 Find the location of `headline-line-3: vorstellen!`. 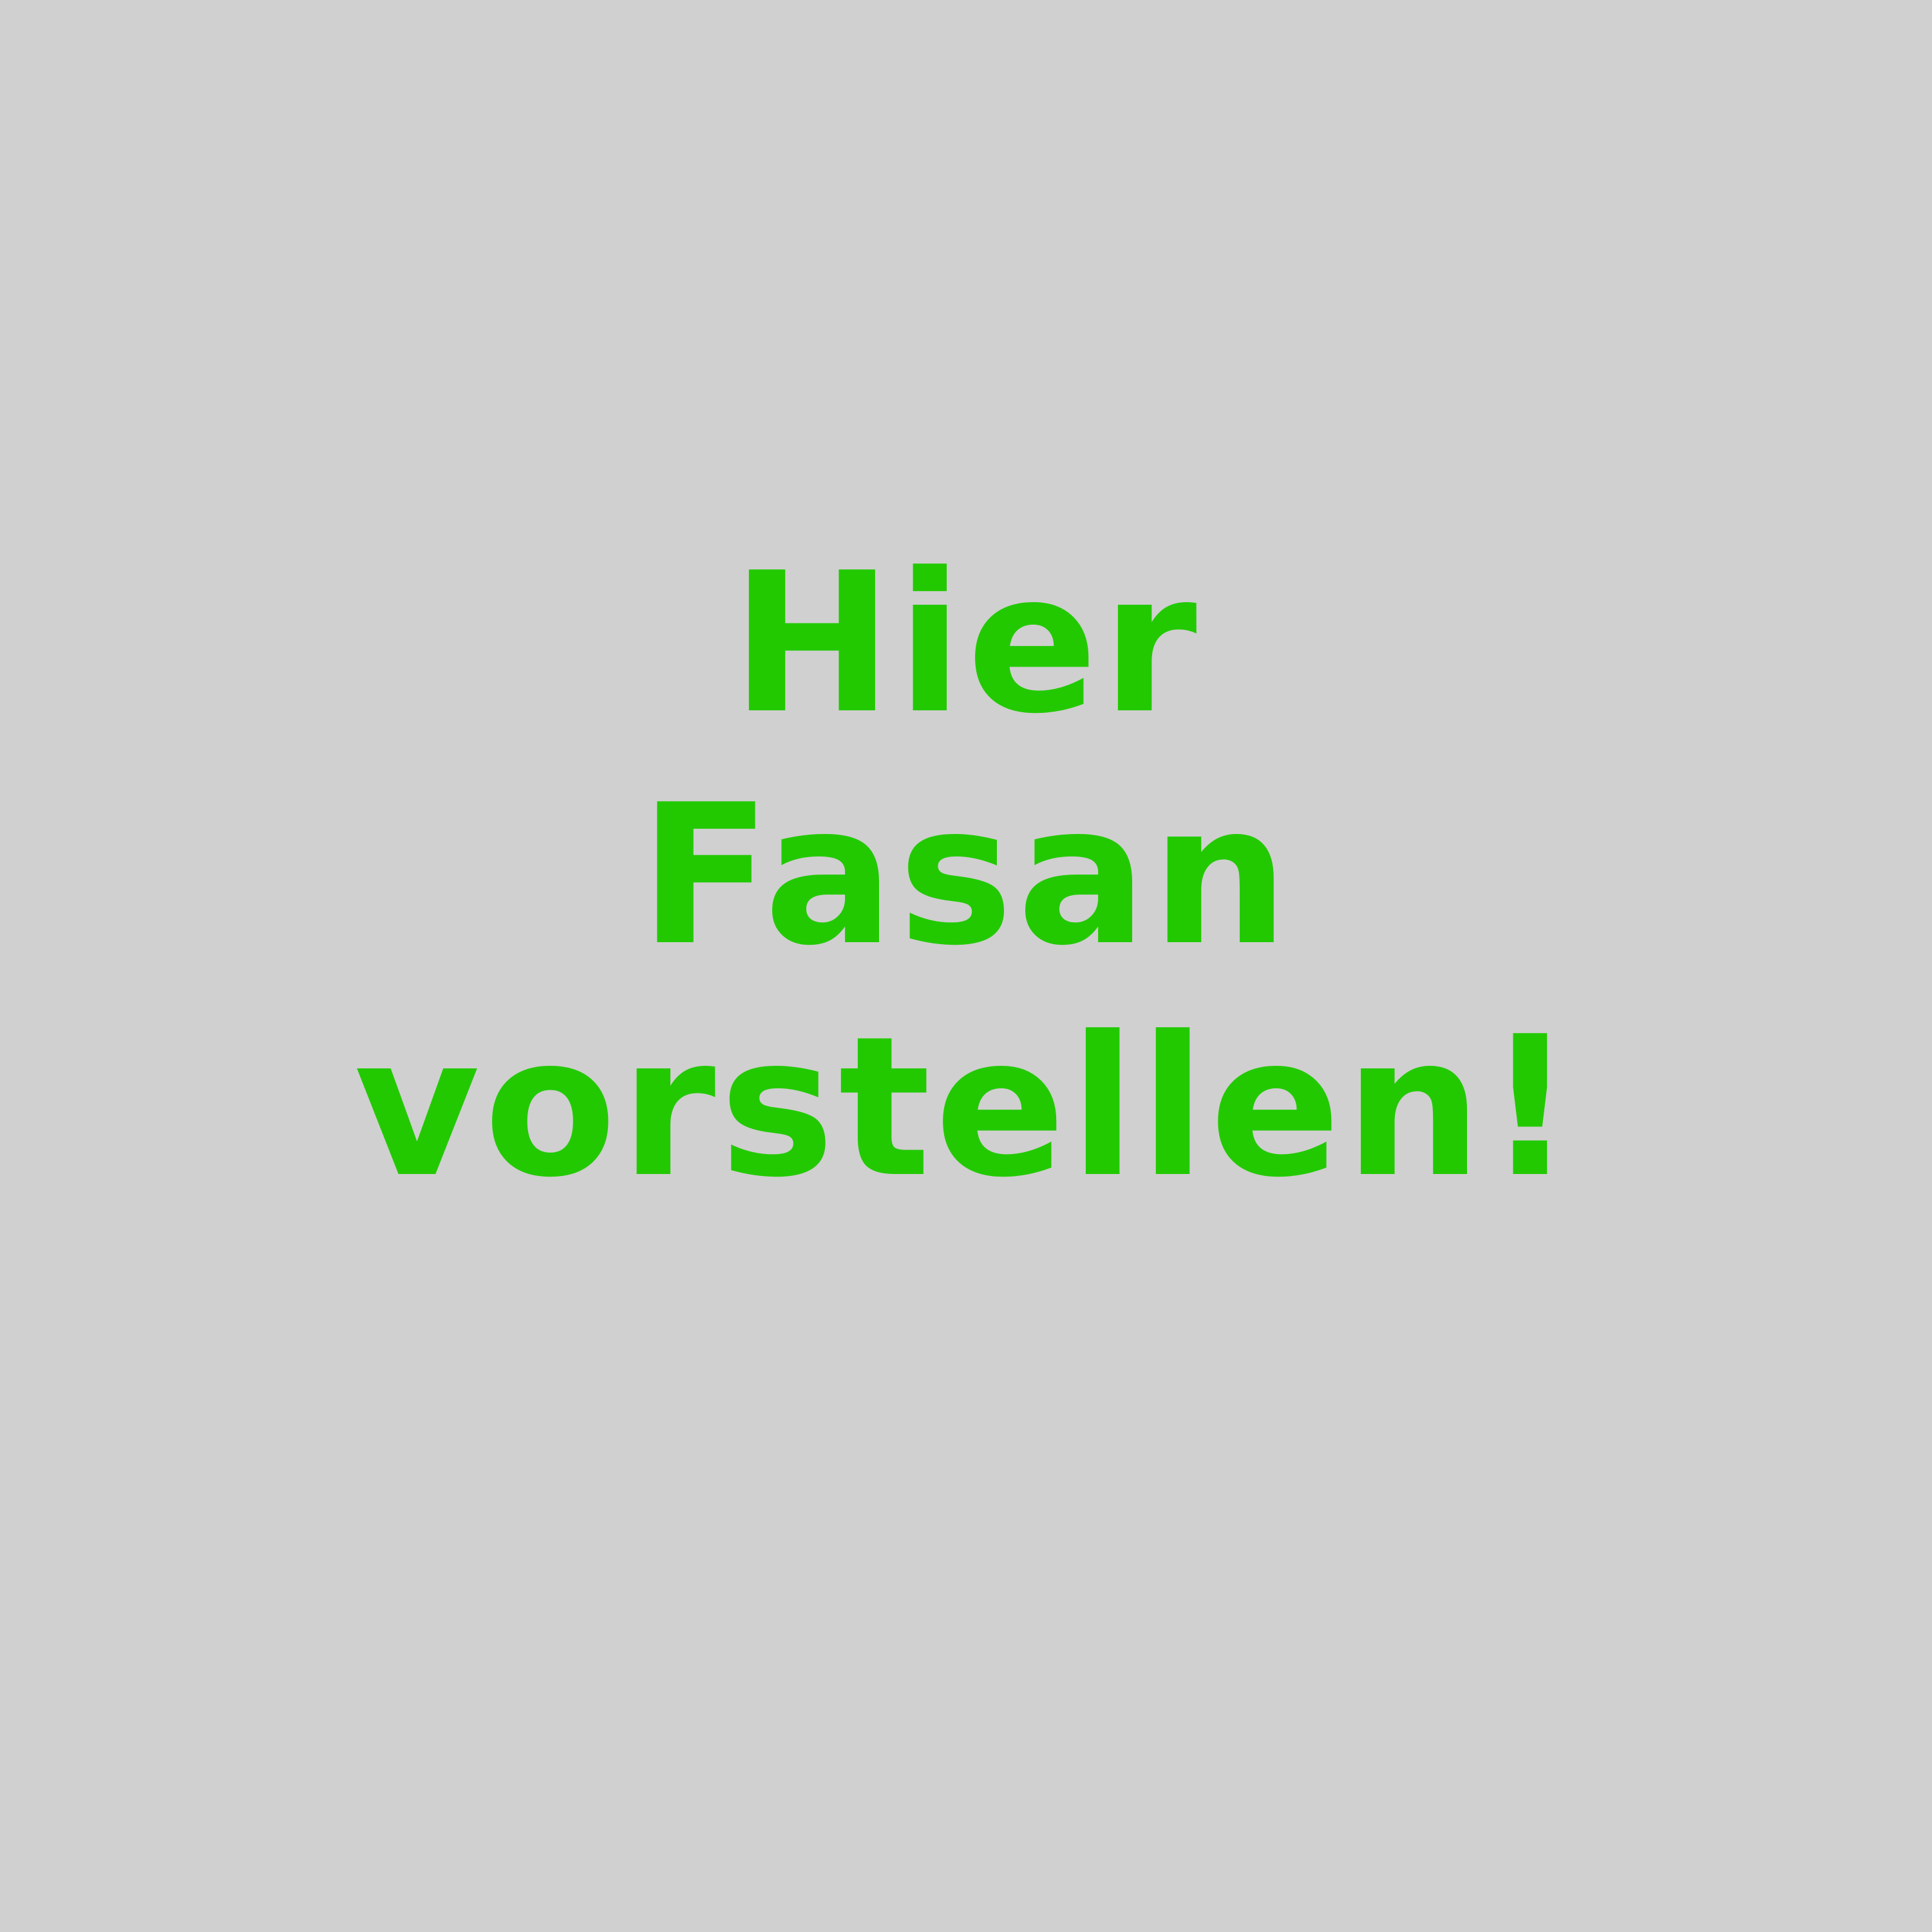

headline-line-3: vorstellen! is located at coordinates (966, 1107).